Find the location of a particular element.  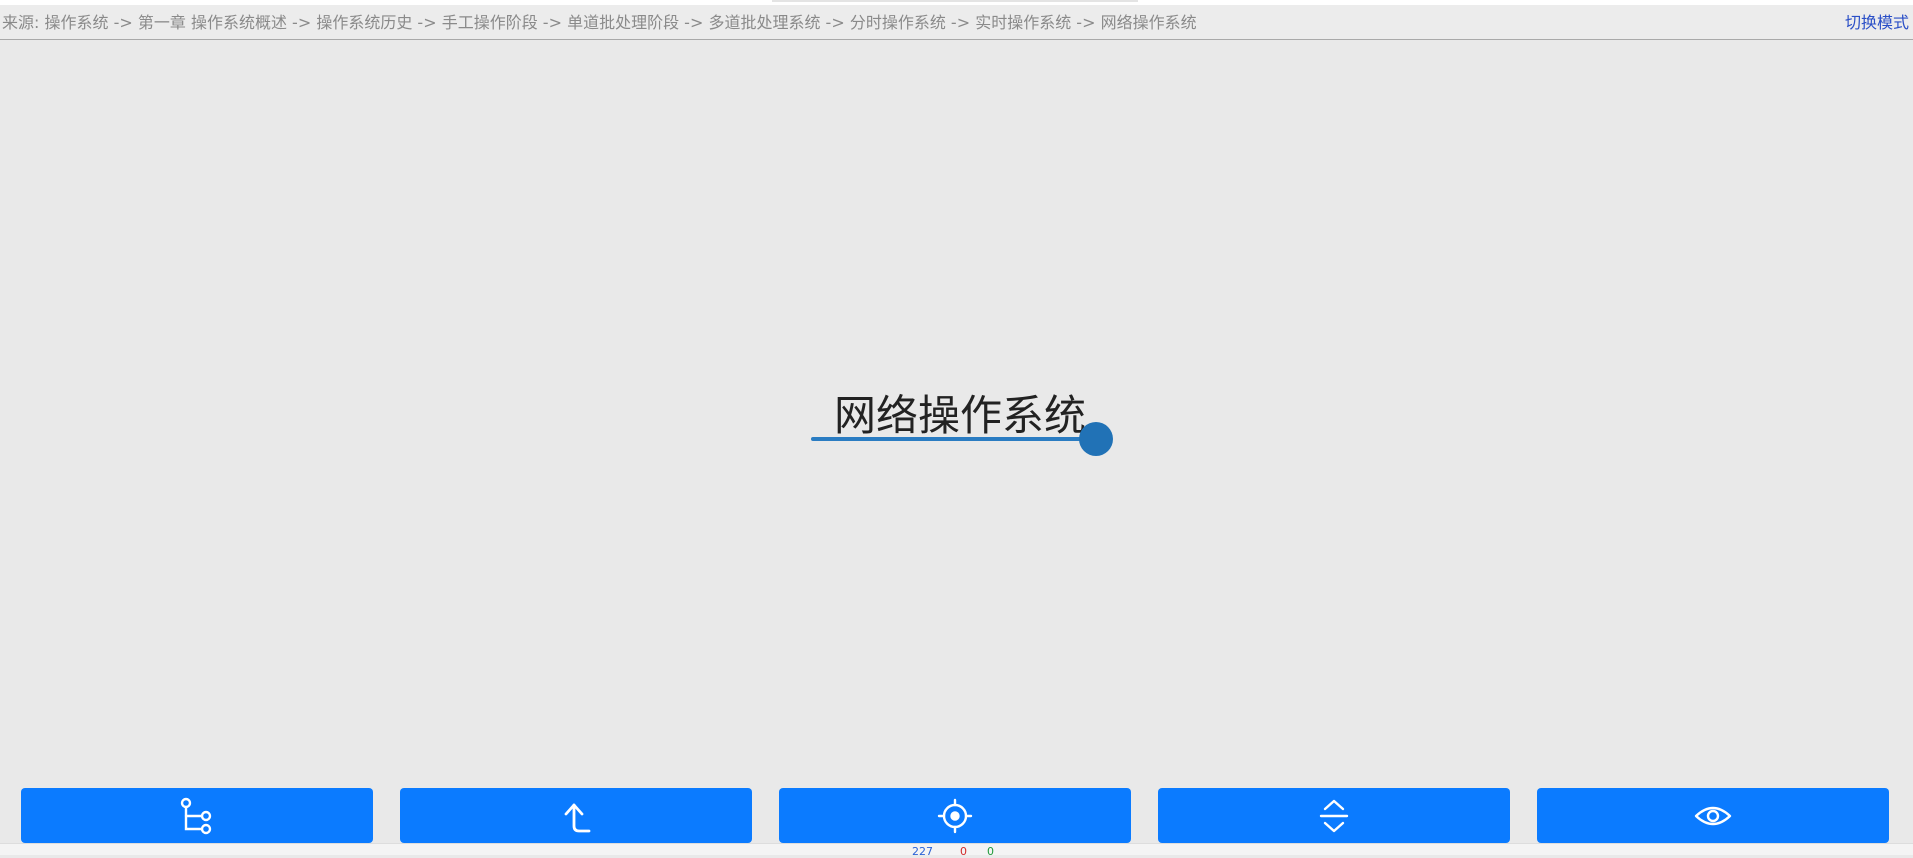

breadcrumb-item-current: 网络操作系统 is located at coordinates (1149, 22).